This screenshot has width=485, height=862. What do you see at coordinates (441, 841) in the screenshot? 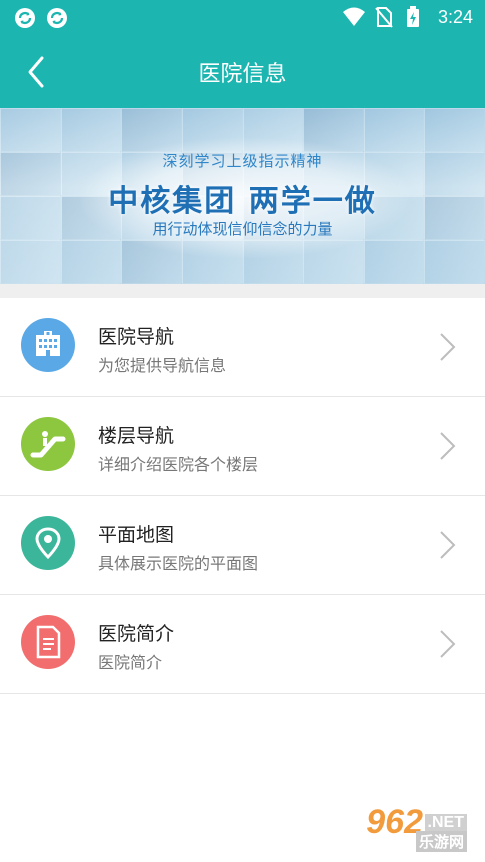
I see `watermark-site-name: 乐游网` at bounding box center [441, 841].